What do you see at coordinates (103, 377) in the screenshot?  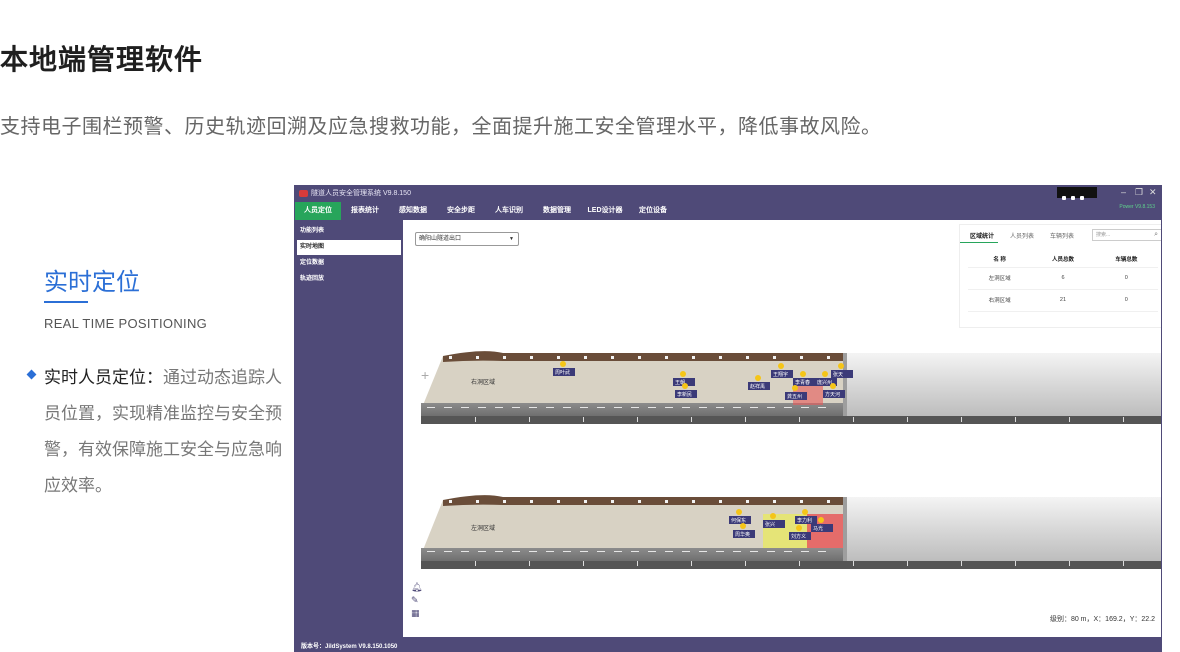 I see `bullet-label: 实时人员定位：` at bounding box center [103, 377].